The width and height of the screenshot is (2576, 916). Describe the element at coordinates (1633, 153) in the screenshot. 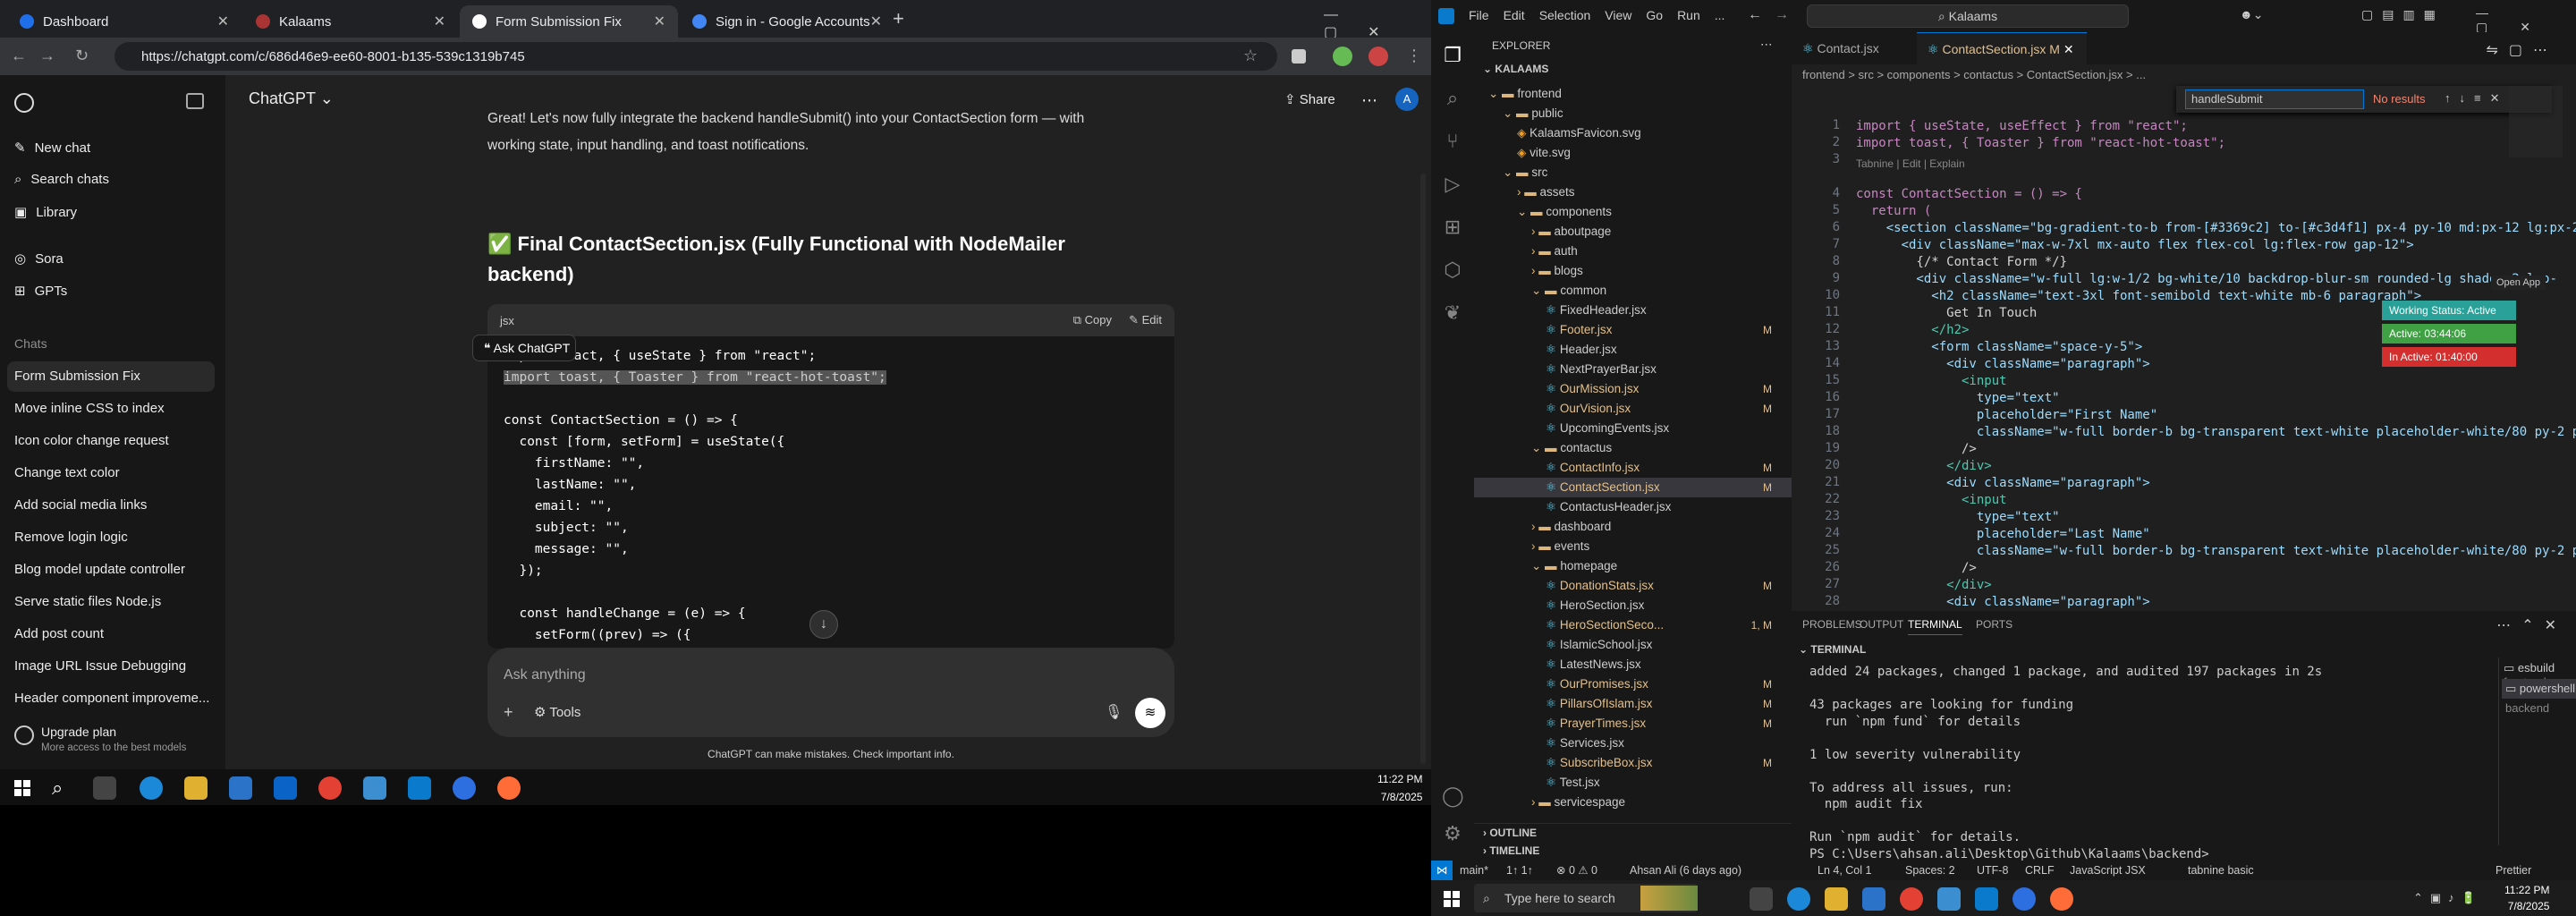

I see `tree-file: ◈ vite.svg` at that location.